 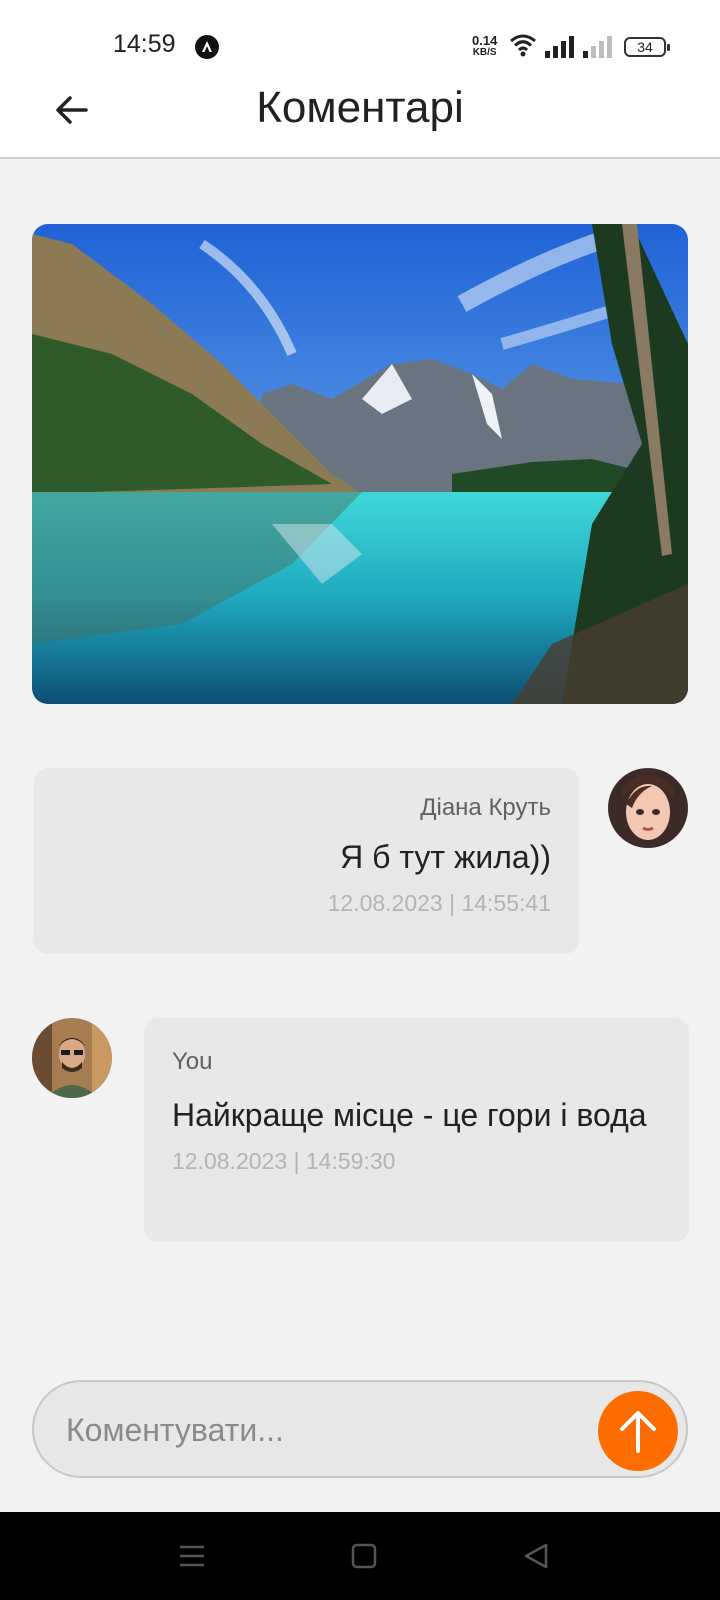 What do you see at coordinates (523, 47) in the screenshot?
I see `wifi-icon` at bounding box center [523, 47].